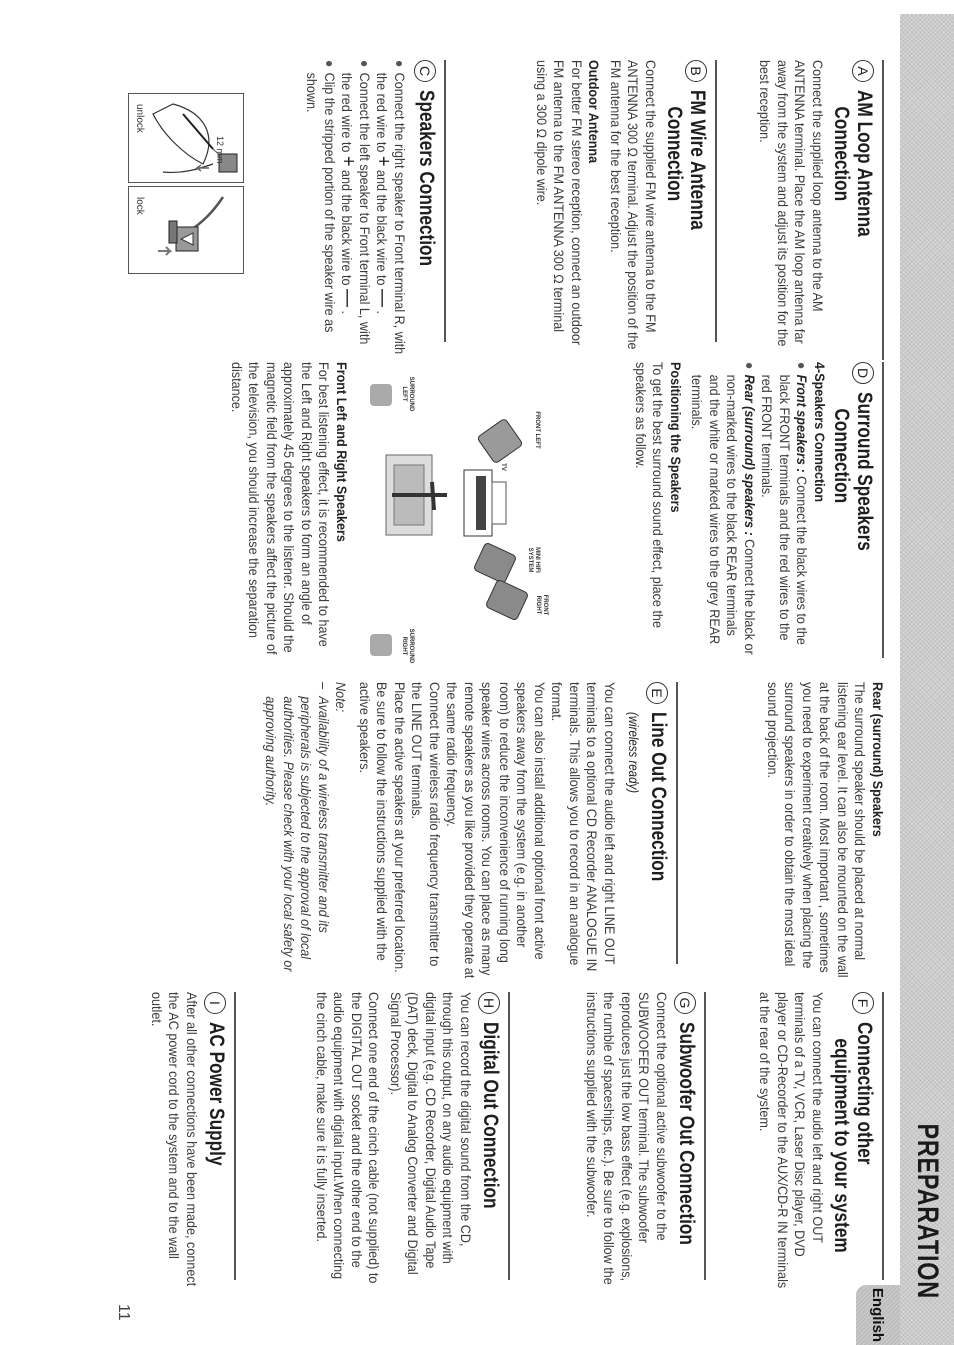  What do you see at coordinates (485, 503) in the screenshot?
I see `tv-icon` at bounding box center [485, 503].